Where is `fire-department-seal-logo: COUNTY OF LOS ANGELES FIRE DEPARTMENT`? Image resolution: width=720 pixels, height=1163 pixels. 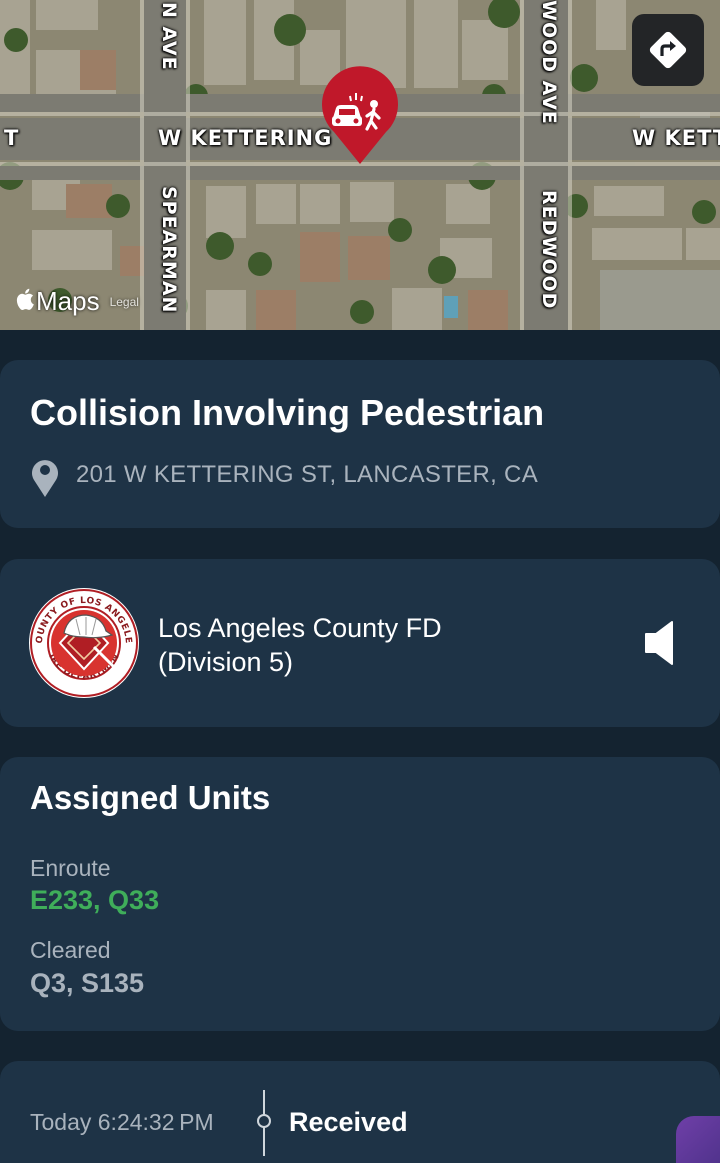 fire-department-seal-logo: COUNTY OF LOS ANGELES FIRE DEPARTMENT is located at coordinates (83, 642).